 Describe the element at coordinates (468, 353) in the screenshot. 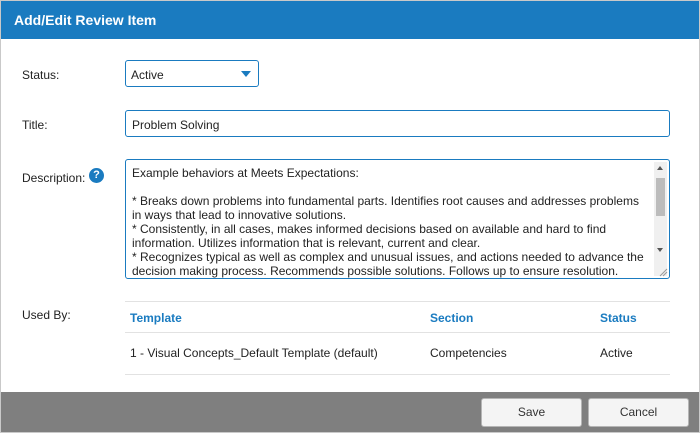

I see `cell-section: Competencies` at that location.